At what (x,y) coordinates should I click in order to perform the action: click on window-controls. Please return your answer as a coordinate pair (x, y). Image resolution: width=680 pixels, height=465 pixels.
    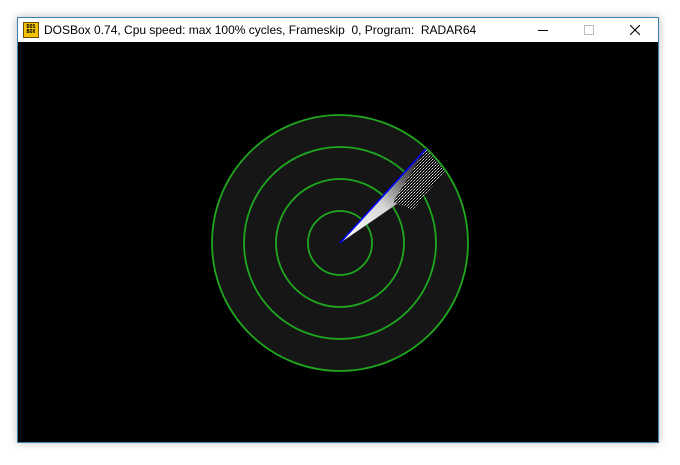
    Looking at the image, I should click on (589, 30).